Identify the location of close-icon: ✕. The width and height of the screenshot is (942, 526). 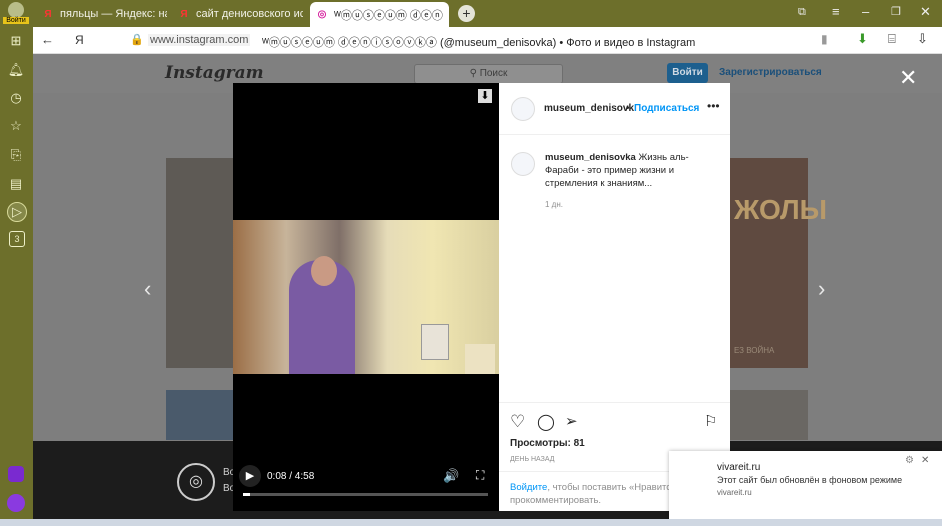
(908, 78).